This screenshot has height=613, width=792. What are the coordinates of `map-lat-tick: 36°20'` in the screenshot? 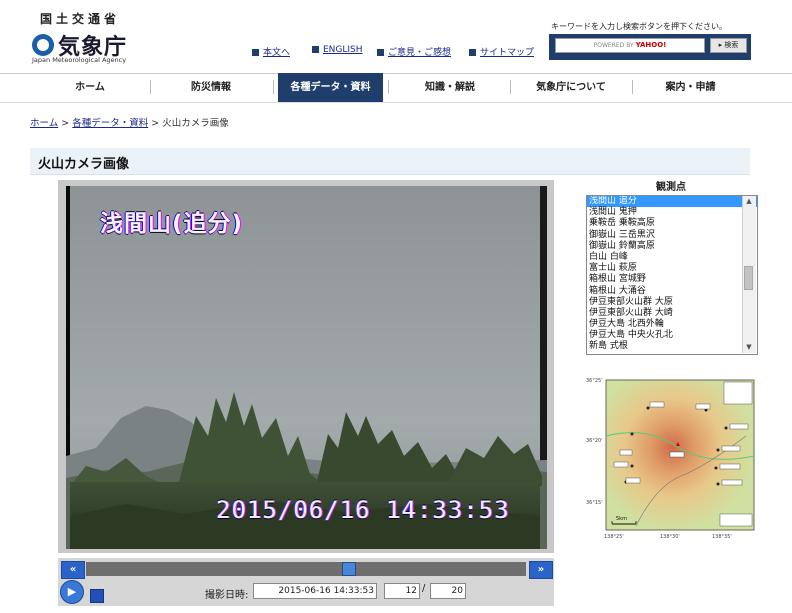 It's located at (594, 441).